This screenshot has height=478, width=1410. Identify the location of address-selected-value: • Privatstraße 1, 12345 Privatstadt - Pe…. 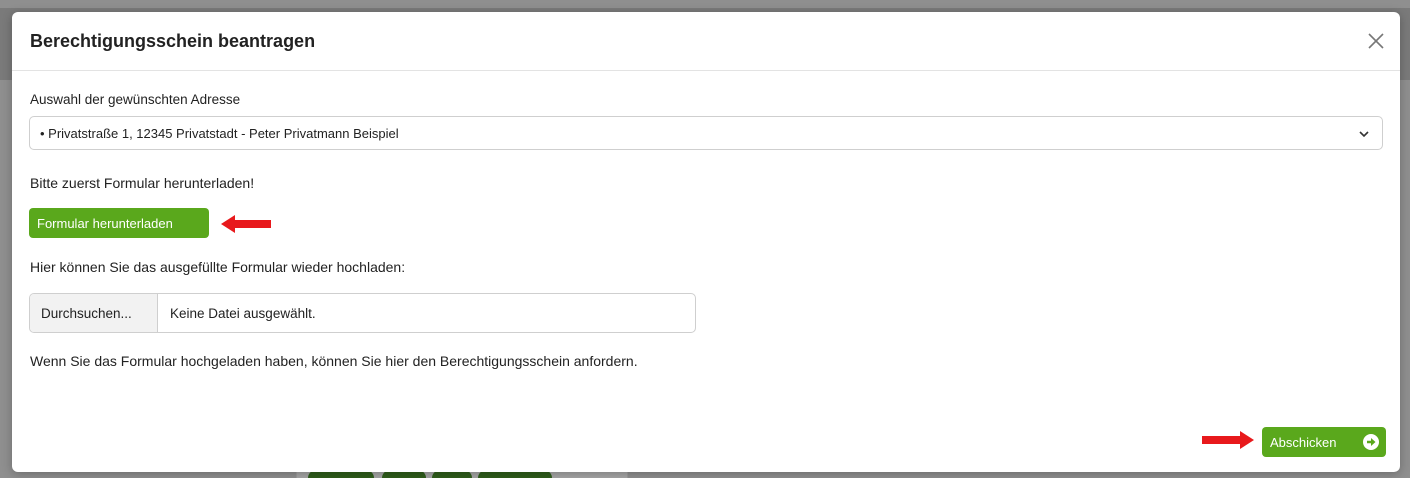
(219, 133).